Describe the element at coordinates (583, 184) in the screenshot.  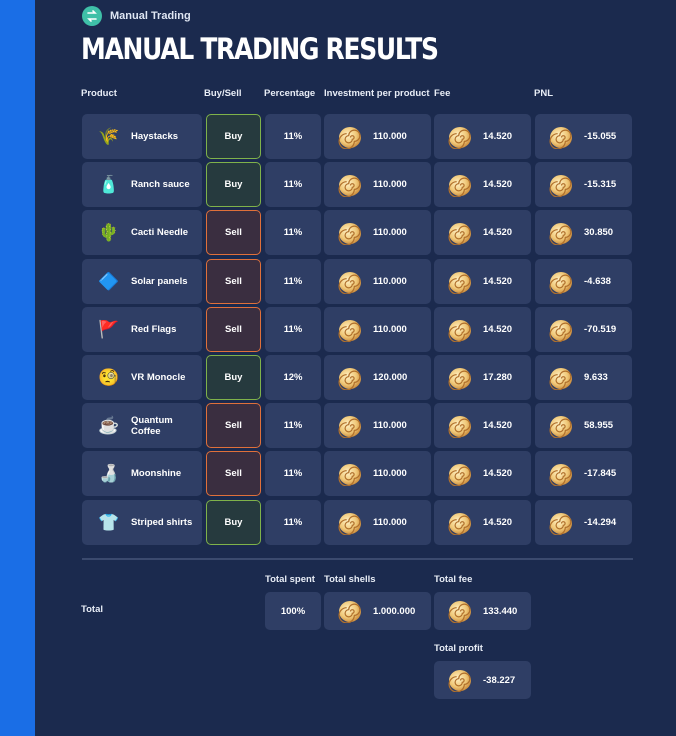
I see `pnl-cell: -15.315` at that location.